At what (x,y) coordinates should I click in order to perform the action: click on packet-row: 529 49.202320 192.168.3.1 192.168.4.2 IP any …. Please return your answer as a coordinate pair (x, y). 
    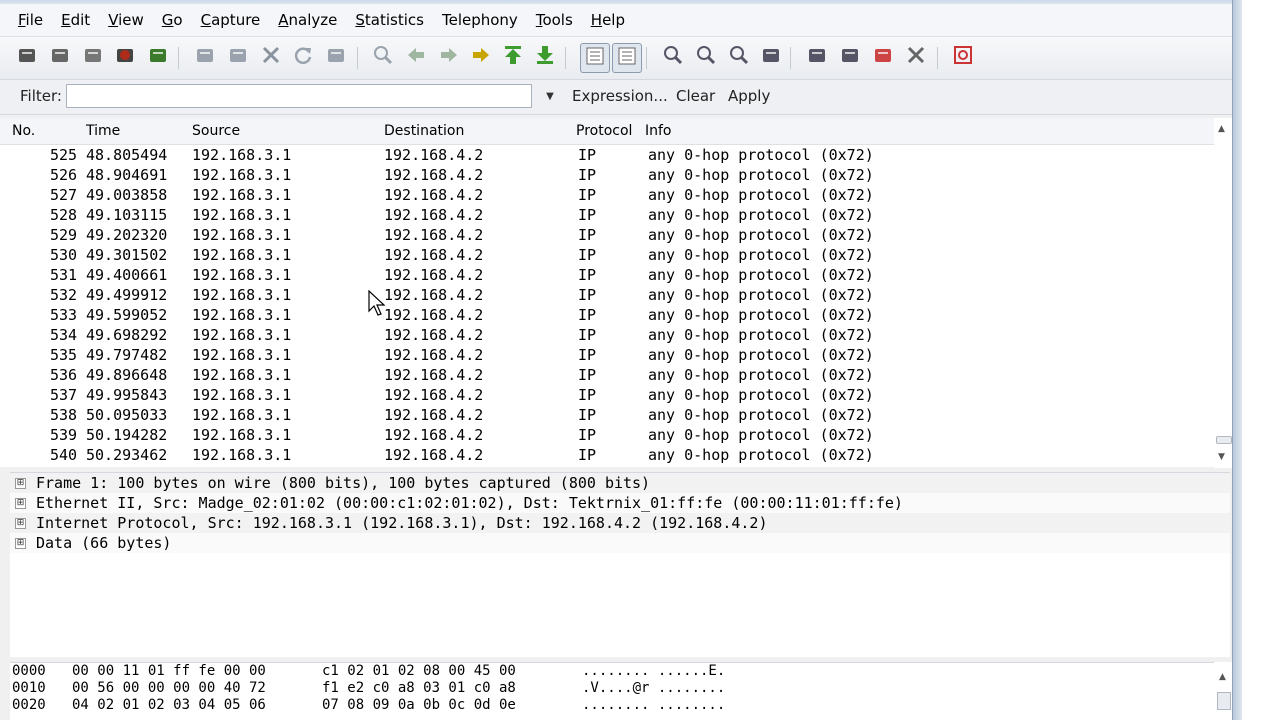
    Looking at the image, I should click on (607, 235).